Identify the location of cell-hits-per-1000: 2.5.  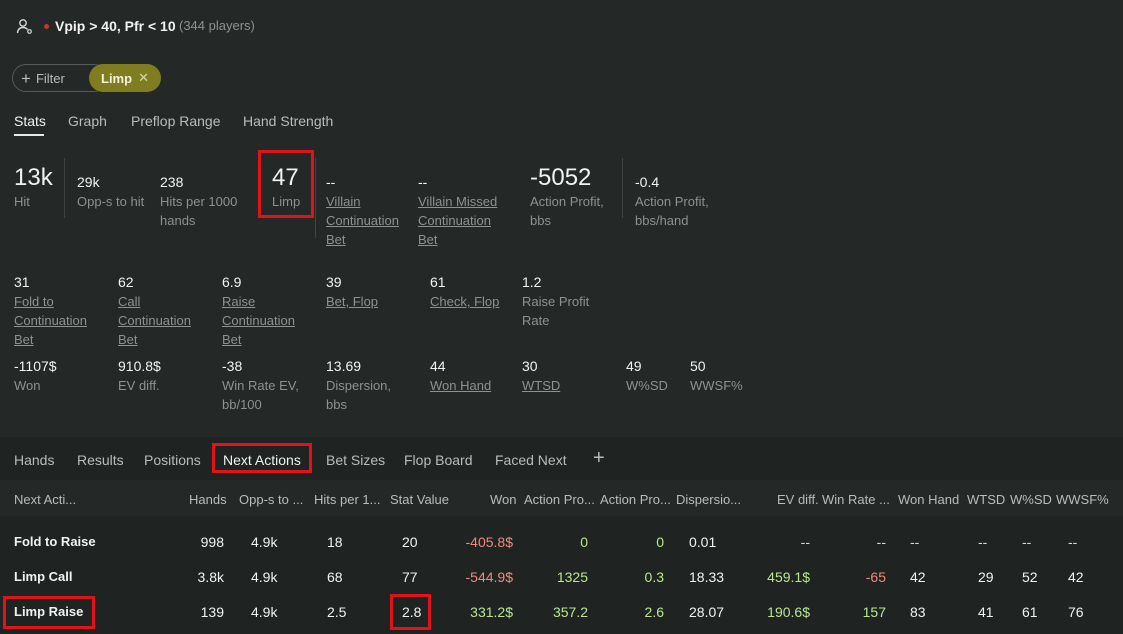
(337, 612).